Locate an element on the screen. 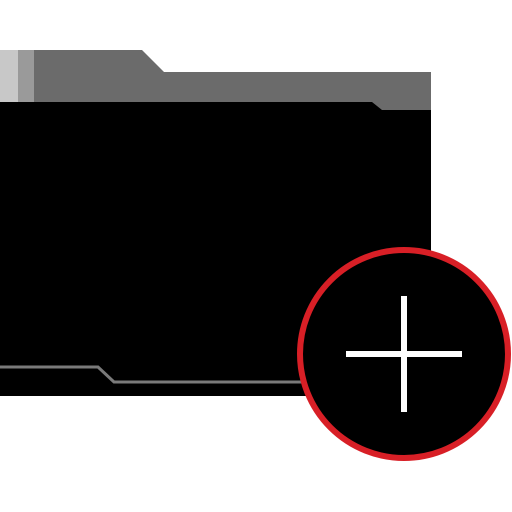 This screenshot has height=512, width=512. plus-icon-horizontal is located at coordinates (404, 354).